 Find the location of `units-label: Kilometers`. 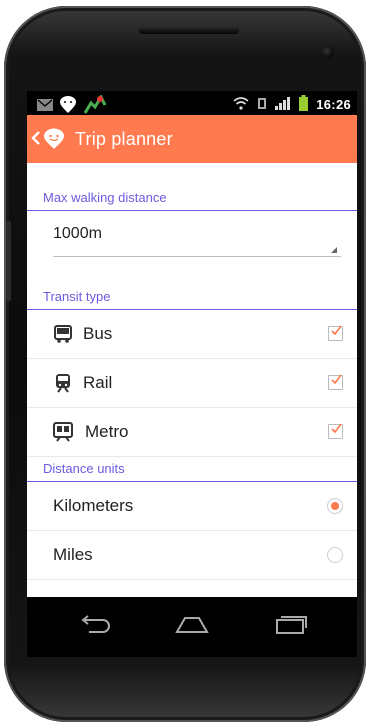

units-label: Kilometers is located at coordinates (93, 505).